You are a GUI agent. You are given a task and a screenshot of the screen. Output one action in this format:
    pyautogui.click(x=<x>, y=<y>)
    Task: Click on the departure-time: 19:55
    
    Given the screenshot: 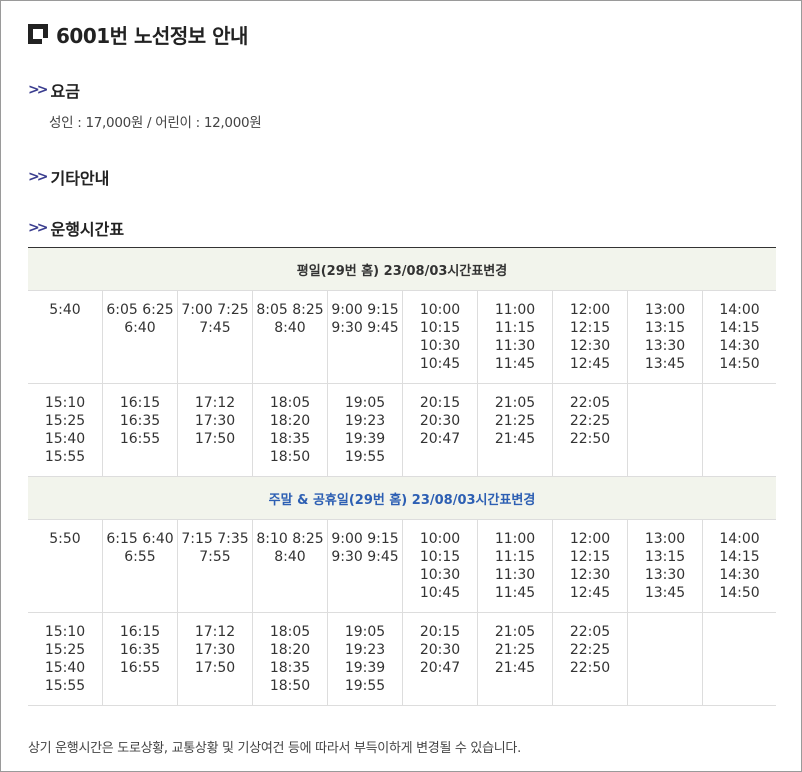 What is the action you would take?
    pyautogui.click(x=365, y=457)
    